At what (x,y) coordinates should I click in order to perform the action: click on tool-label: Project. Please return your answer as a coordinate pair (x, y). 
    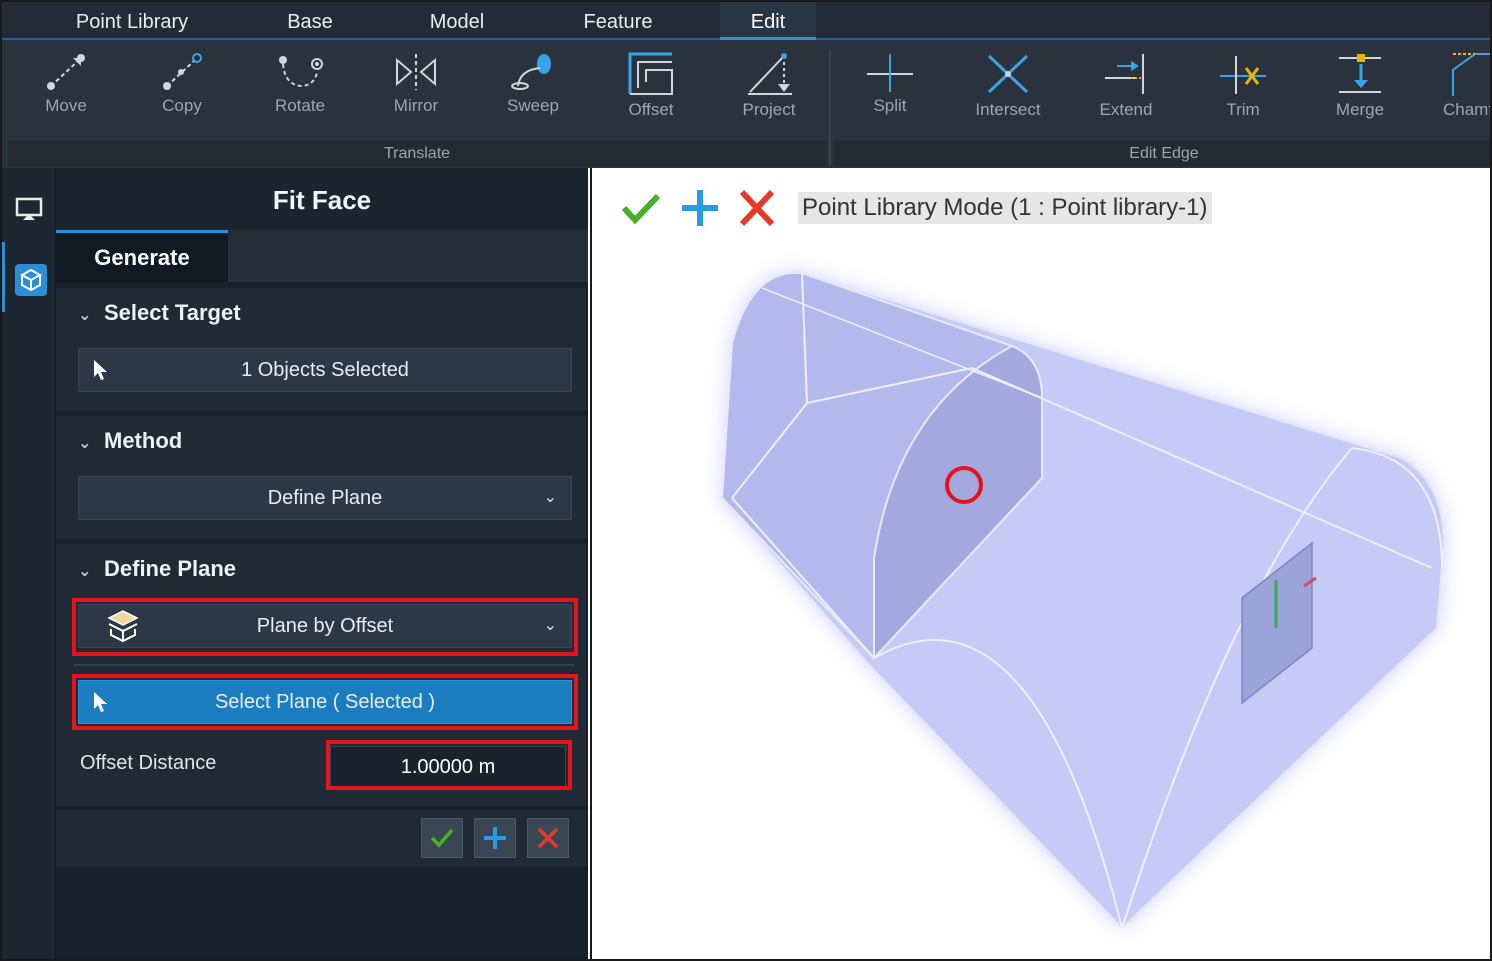
    Looking at the image, I should click on (769, 109).